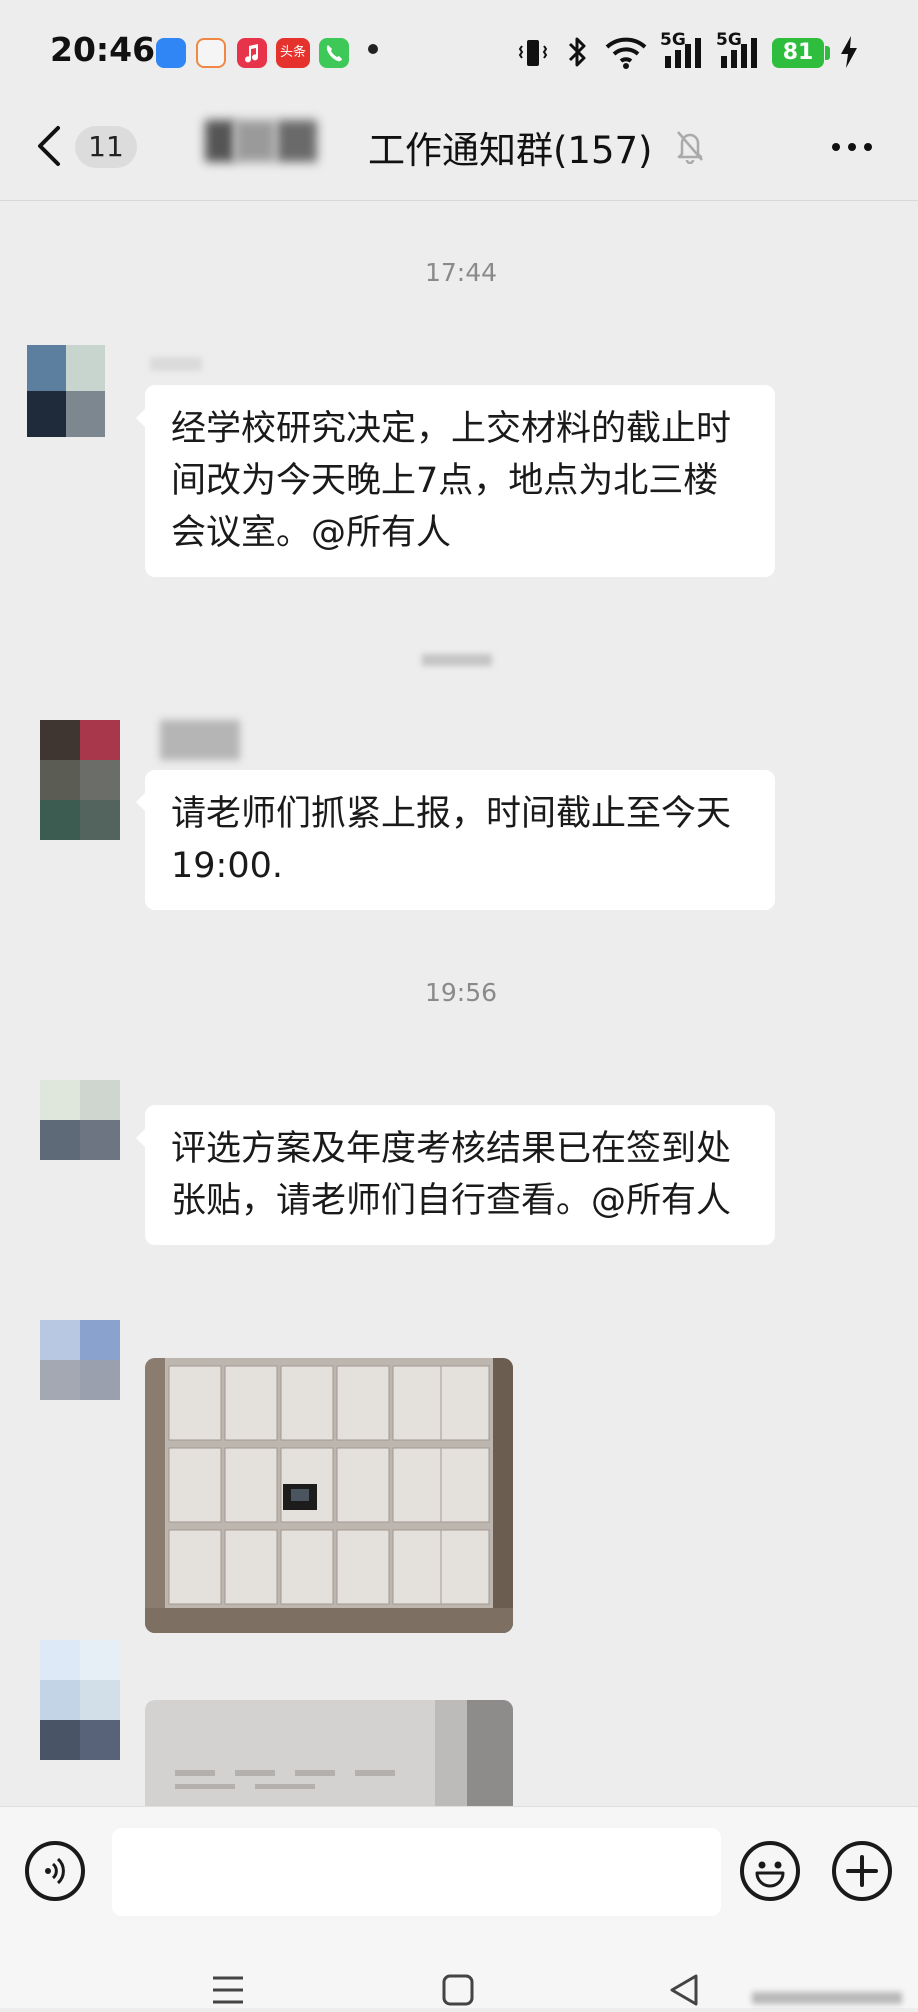 The image size is (918, 2012). Describe the element at coordinates (827, 53) in the screenshot. I see `battery-tip` at that location.